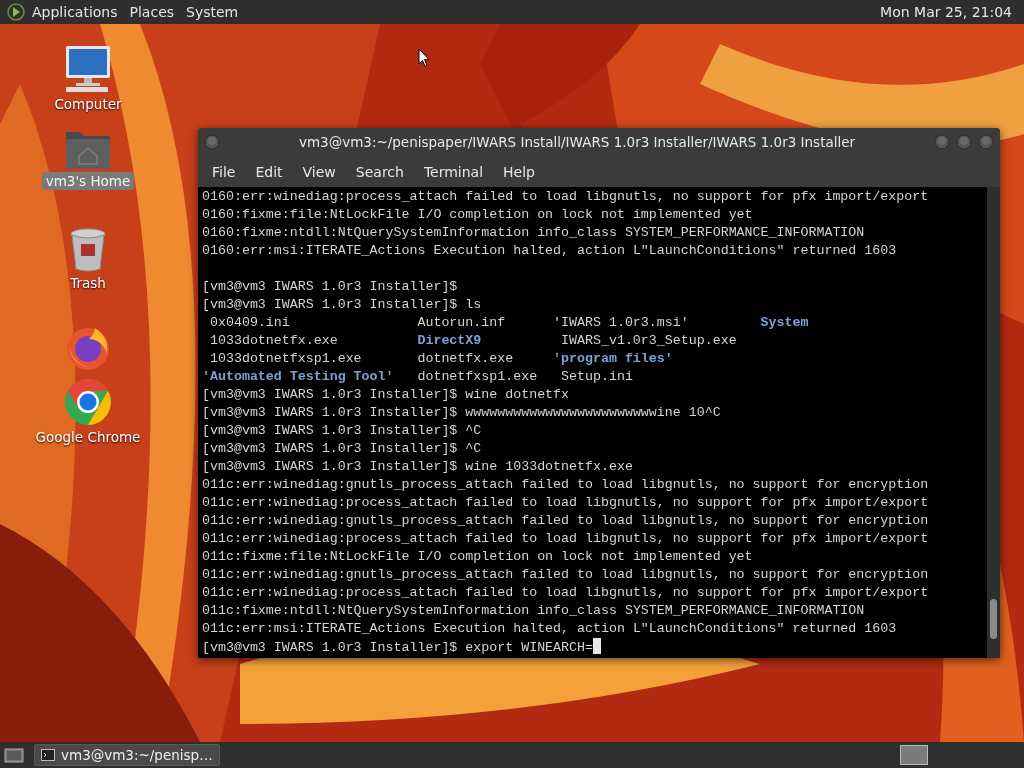 The image size is (1024, 768). I want to click on menu-item: File, so click(224, 171).